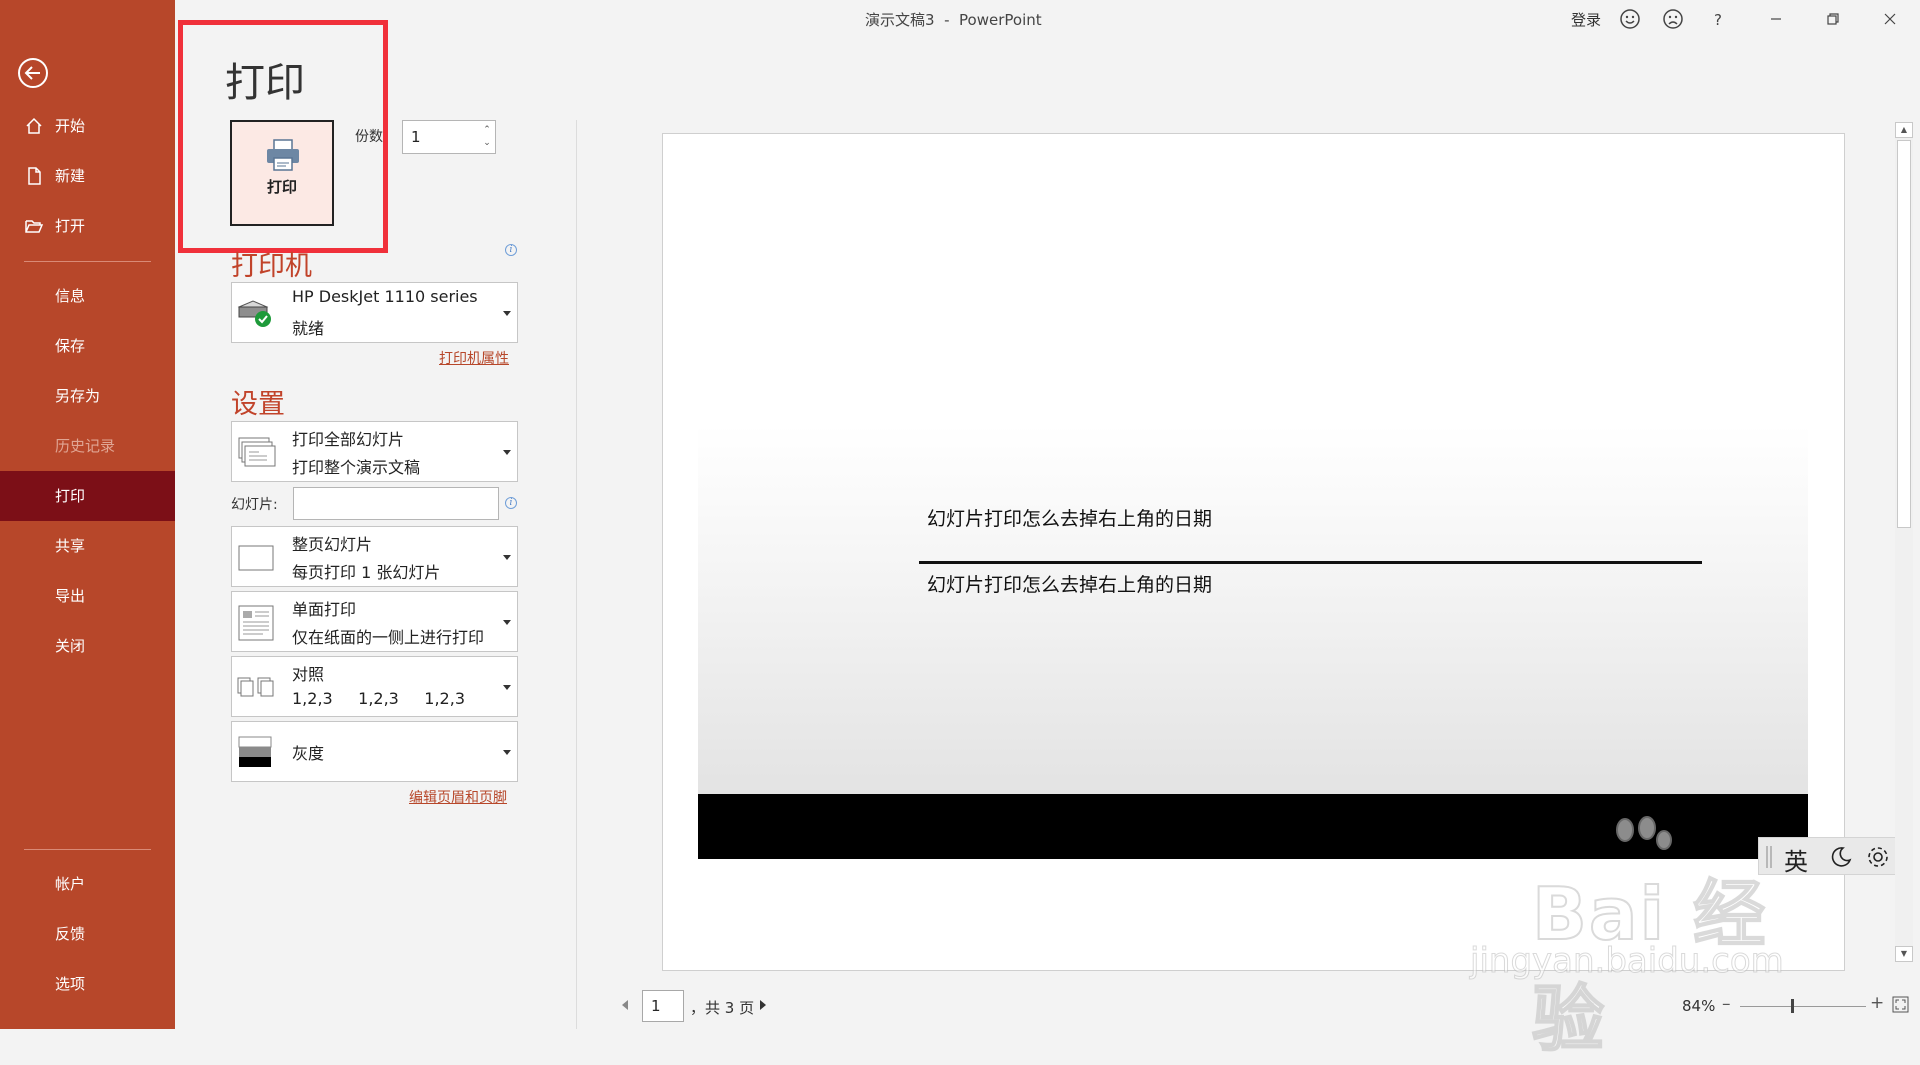 The height and width of the screenshot is (1065, 1920). Describe the element at coordinates (87, 884) in the screenshot. I see `nav-item-account: 帐户` at that location.